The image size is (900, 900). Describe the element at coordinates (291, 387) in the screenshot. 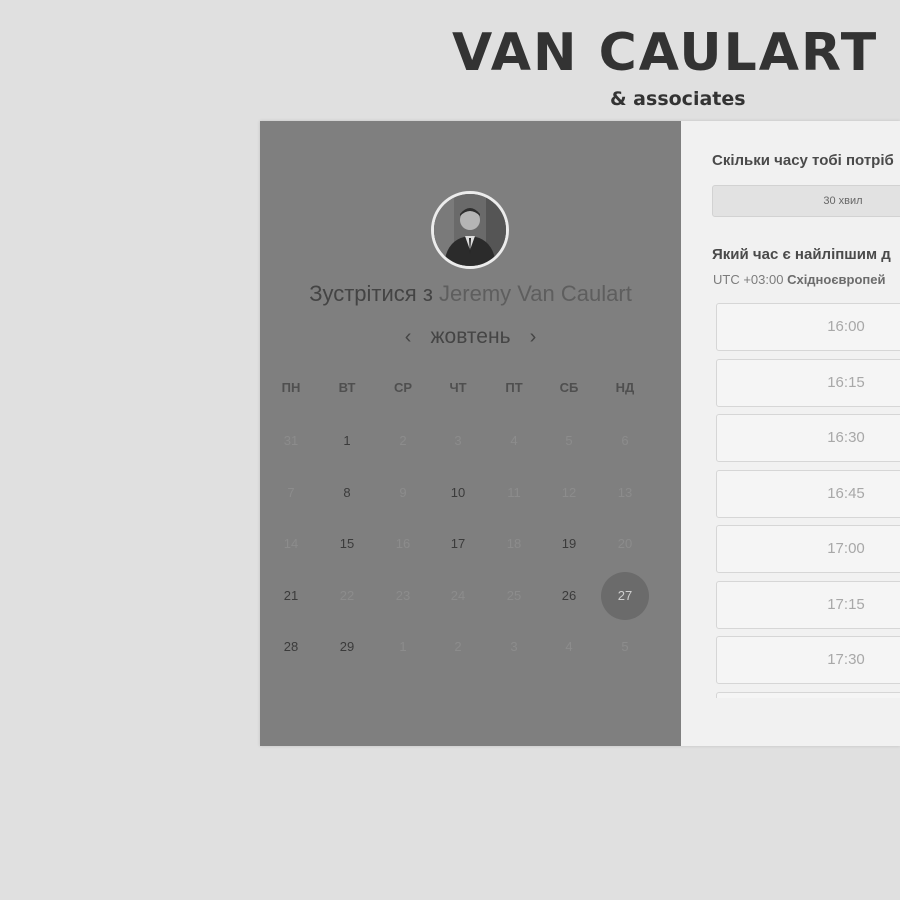

I see `weekday-label: ПН` at that location.